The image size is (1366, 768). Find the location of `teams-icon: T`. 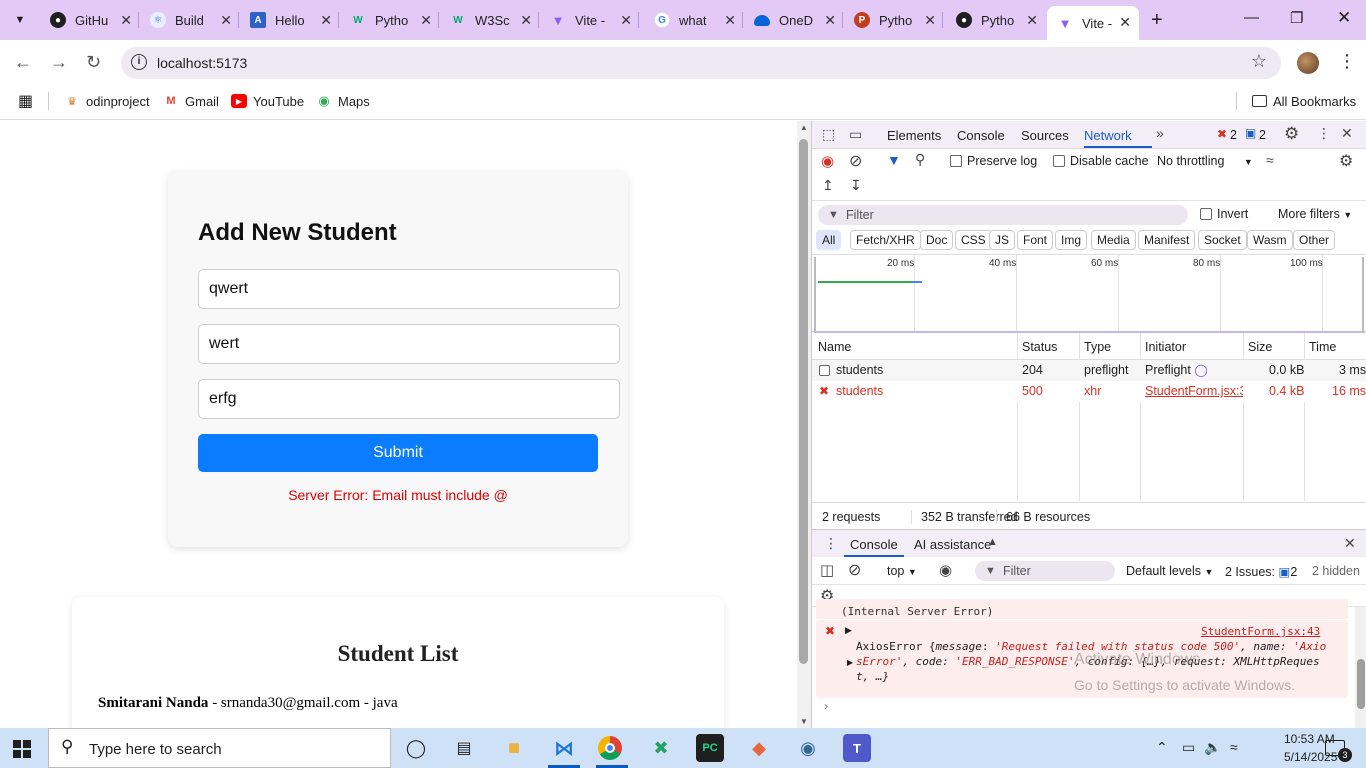

teams-icon: T is located at coordinates (857, 748).